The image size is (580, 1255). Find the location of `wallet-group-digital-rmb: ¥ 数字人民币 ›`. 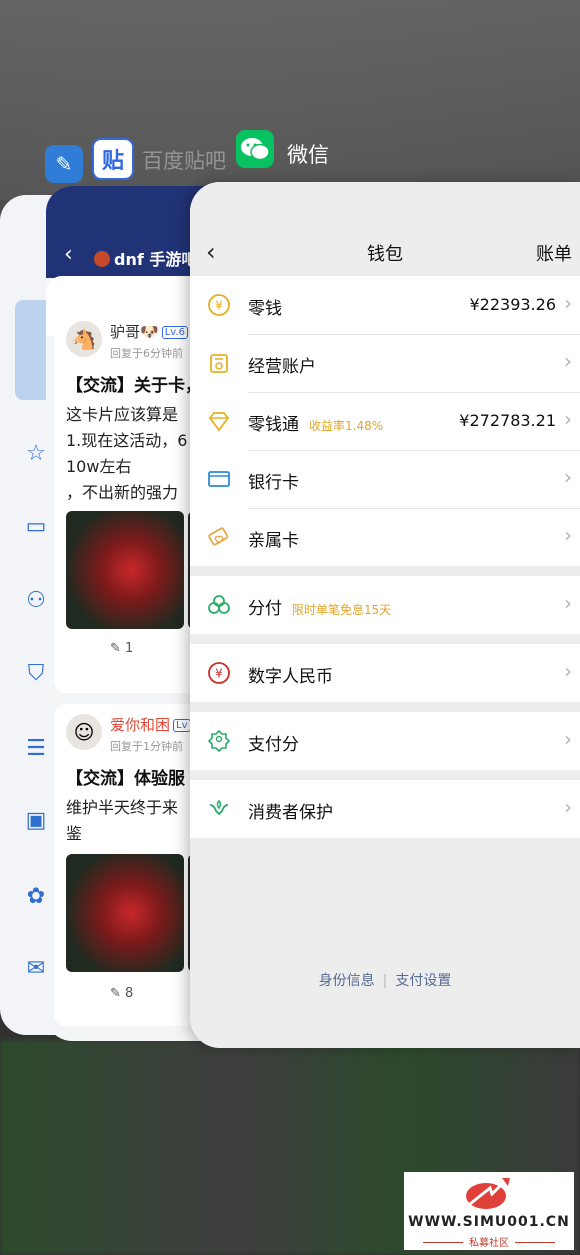

wallet-group-digital-rmb: ¥ 数字人民币 › is located at coordinates (385, 673).